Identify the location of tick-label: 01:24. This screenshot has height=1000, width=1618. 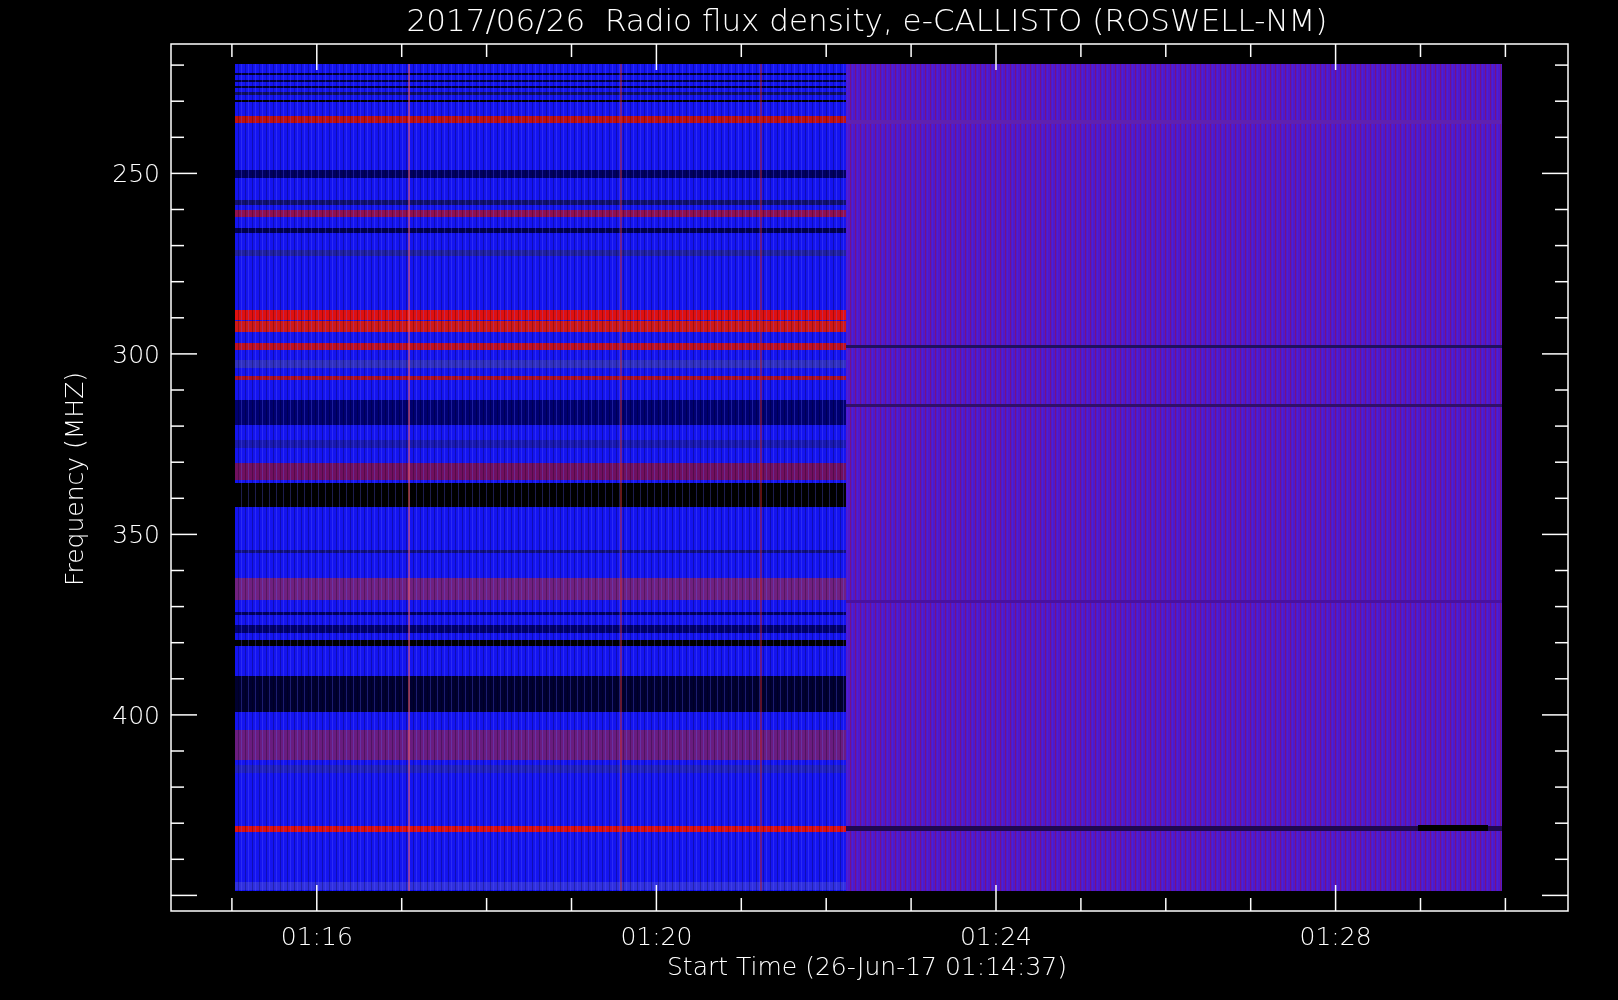
(996, 936).